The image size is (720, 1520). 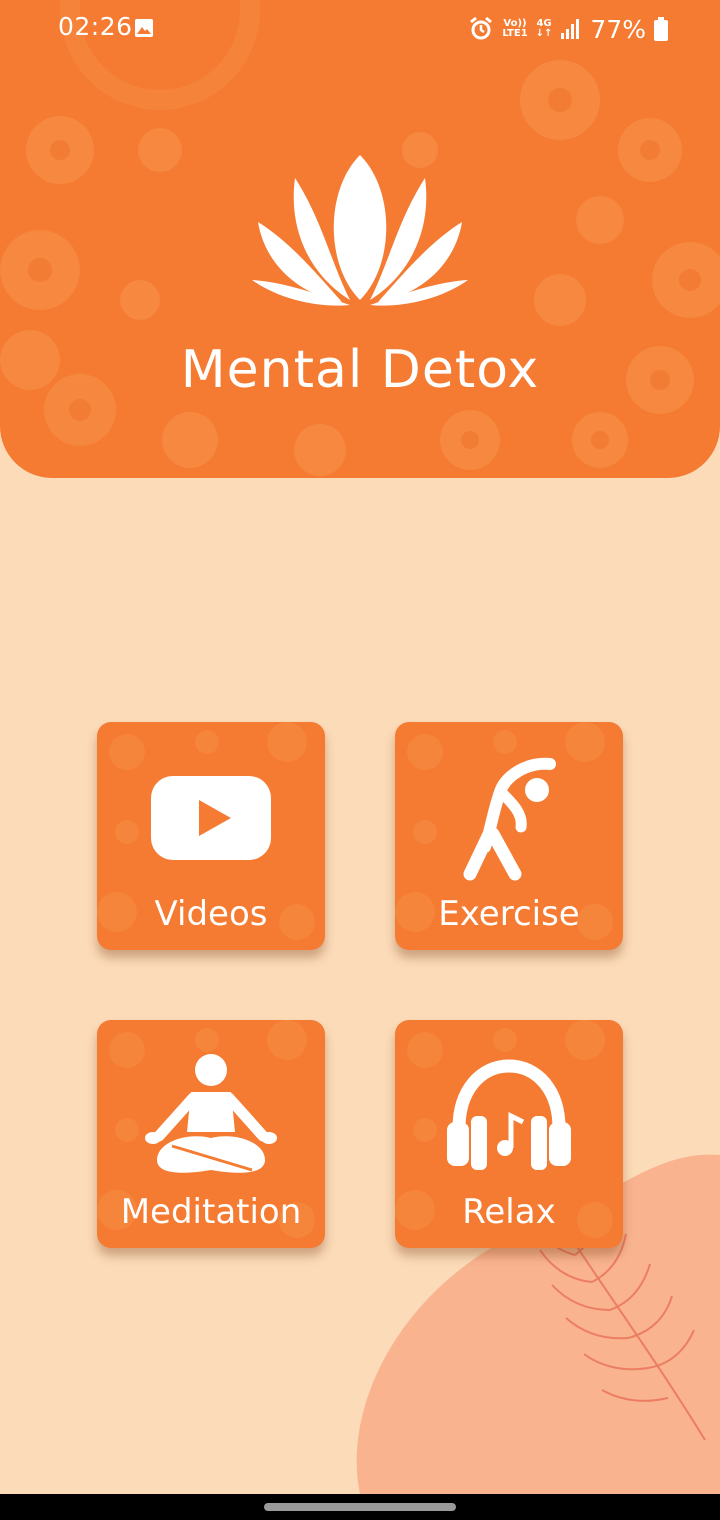 What do you see at coordinates (509, 1134) in the screenshot?
I see `relax-tile: Relax` at bounding box center [509, 1134].